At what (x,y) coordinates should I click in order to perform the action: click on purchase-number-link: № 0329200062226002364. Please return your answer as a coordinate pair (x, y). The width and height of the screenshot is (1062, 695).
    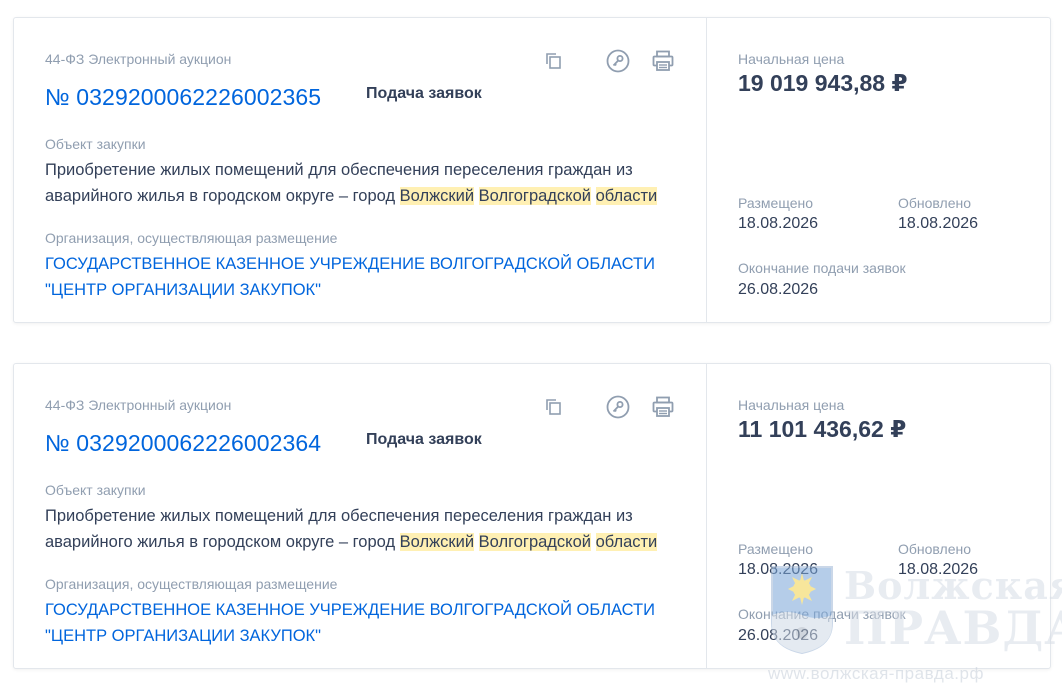
    Looking at the image, I should click on (183, 443).